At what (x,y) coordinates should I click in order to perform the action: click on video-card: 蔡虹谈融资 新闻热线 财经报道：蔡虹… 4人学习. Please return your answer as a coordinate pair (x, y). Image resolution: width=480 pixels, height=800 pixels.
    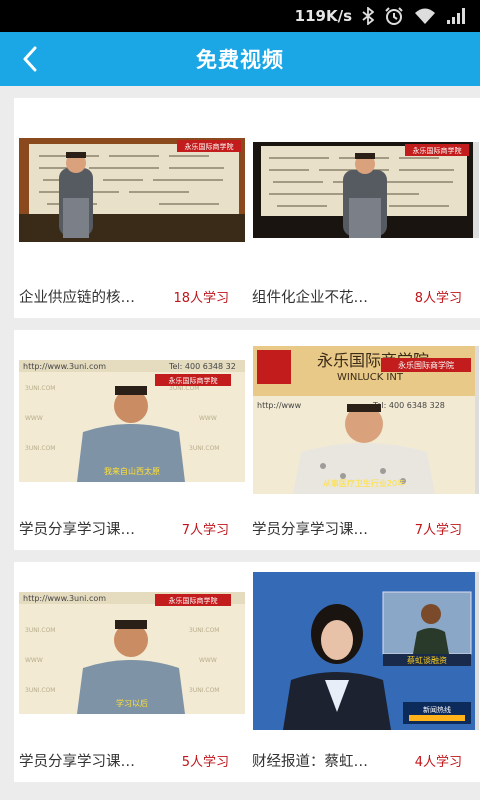
    Looking at the image, I should click on (363, 672).